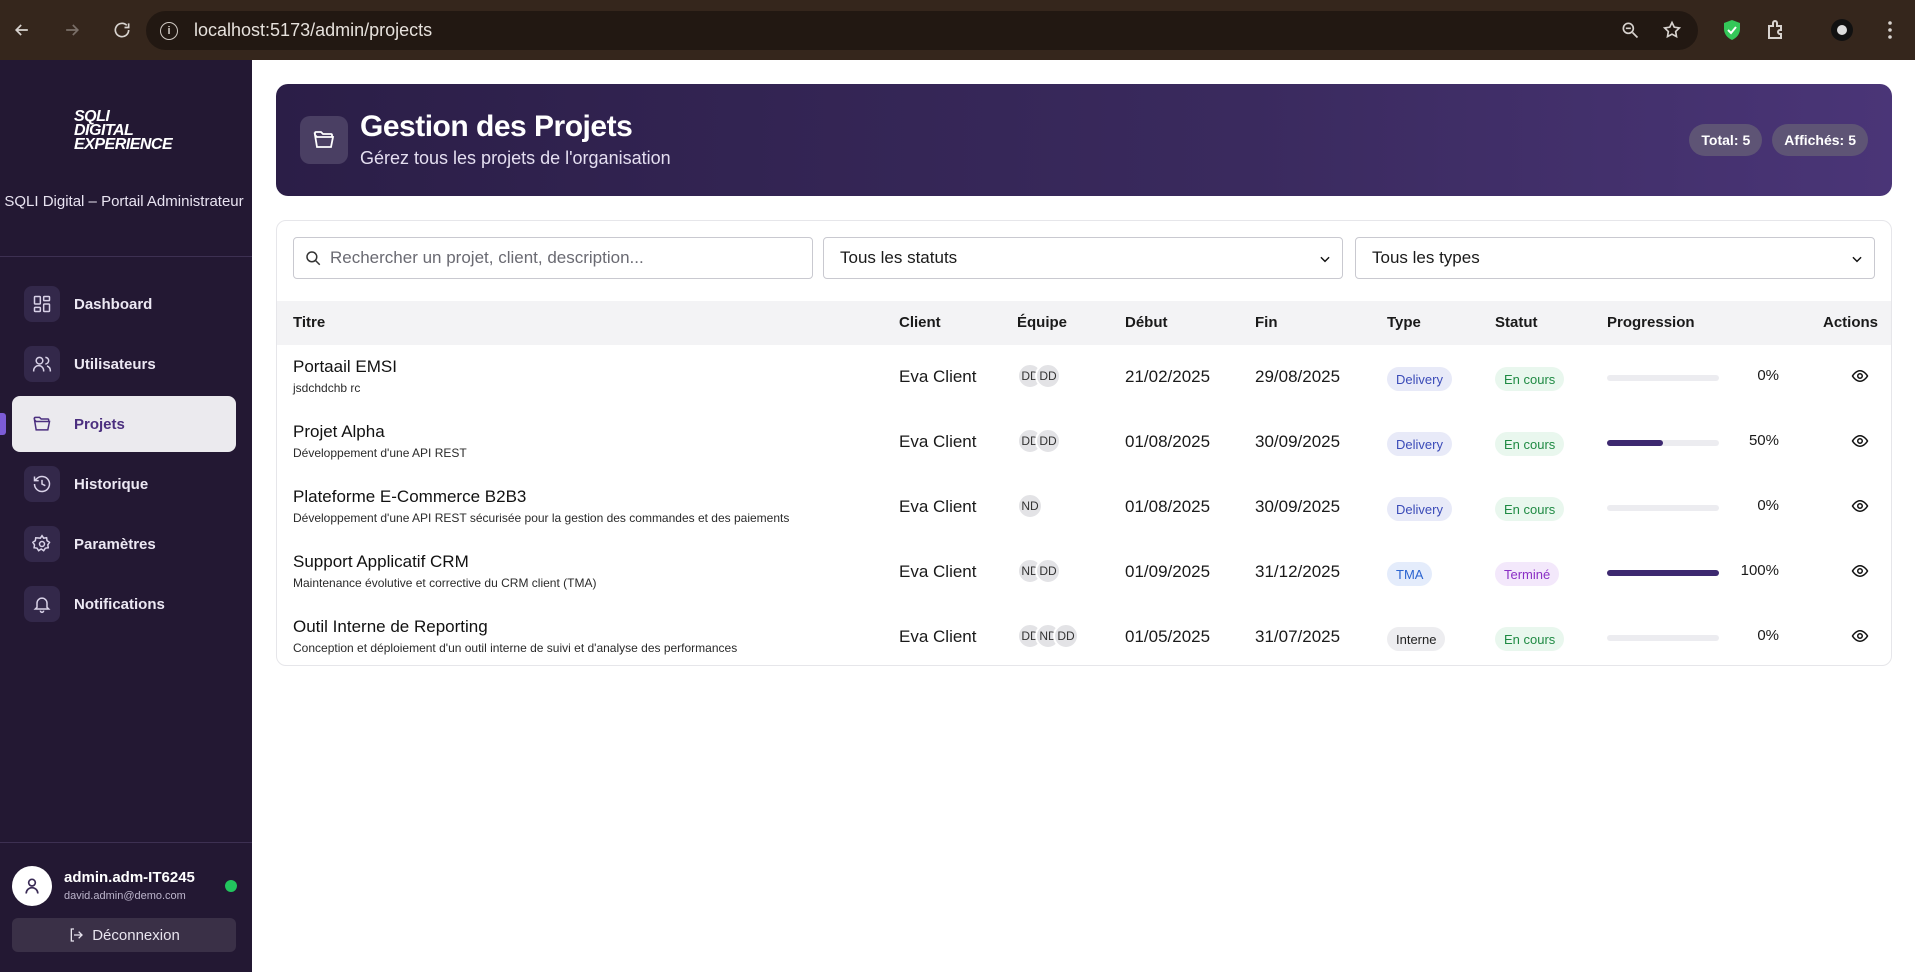  I want to click on sidebar-item-utilisateurs: Utilisateurs, so click(124, 364).